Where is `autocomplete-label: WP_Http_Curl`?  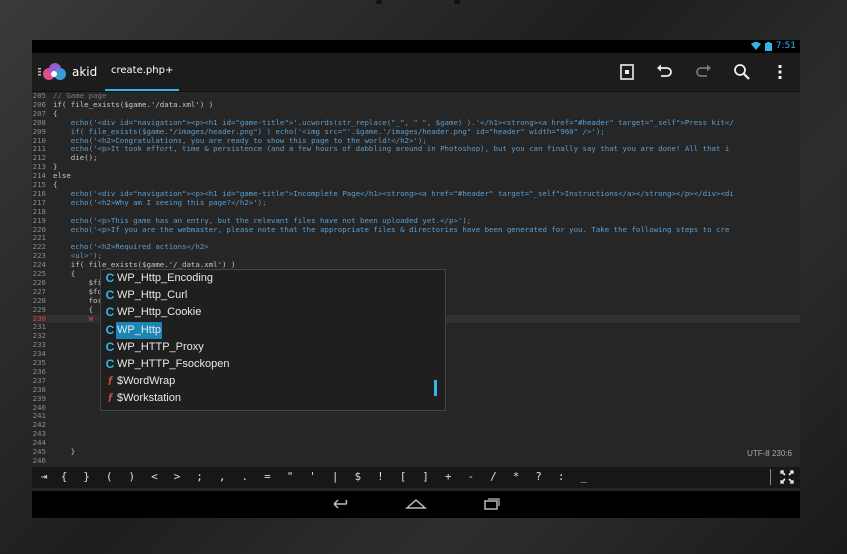 autocomplete-label: WP_Http_Curl is located at coordinates (152, 295).